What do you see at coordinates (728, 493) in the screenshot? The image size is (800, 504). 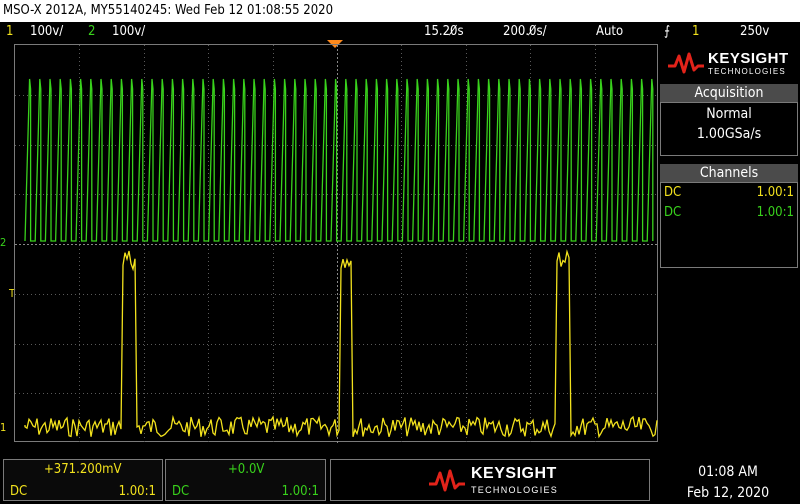 I see `clock-date: Feb 12, 2020` at bounding box center [728, 493].